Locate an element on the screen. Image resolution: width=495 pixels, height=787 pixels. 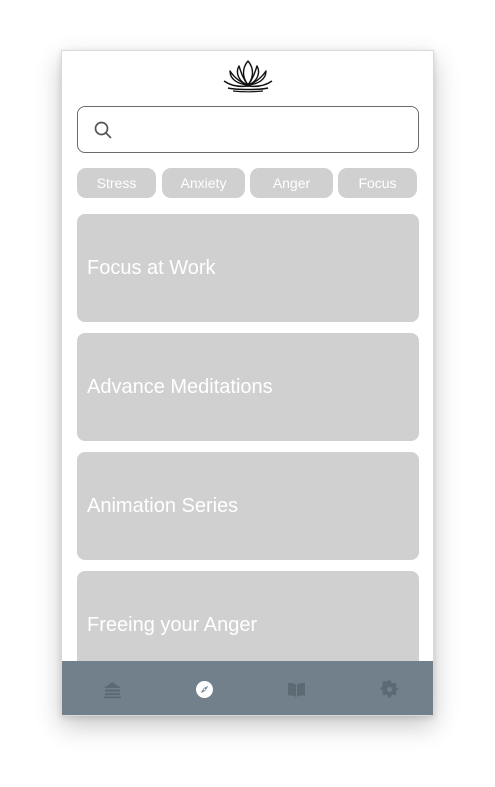
filter-chip-focus: Focus is located at coordinates (377, 183).